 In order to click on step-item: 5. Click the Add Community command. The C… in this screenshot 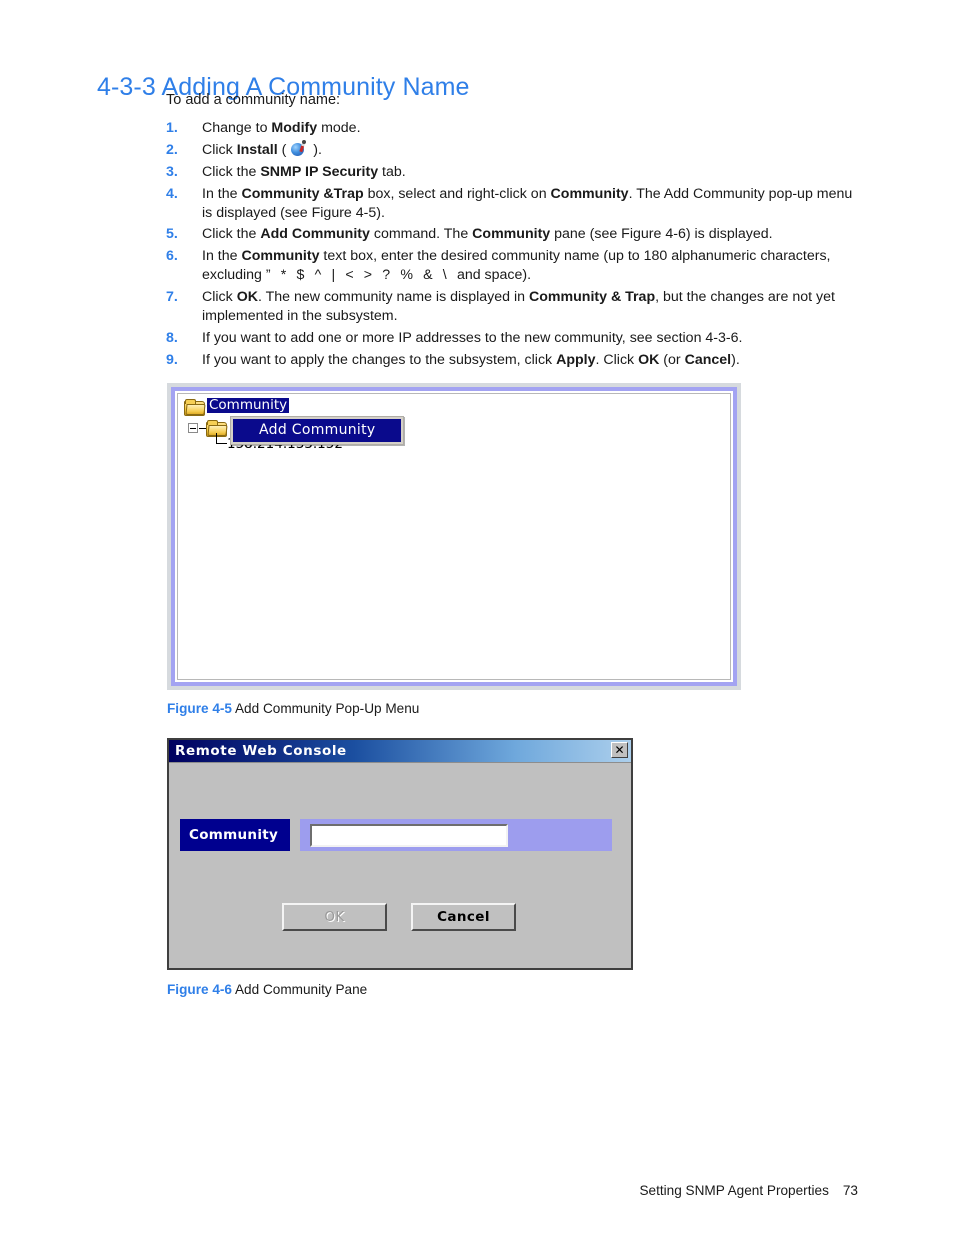, I will do `click(511, 234)`.